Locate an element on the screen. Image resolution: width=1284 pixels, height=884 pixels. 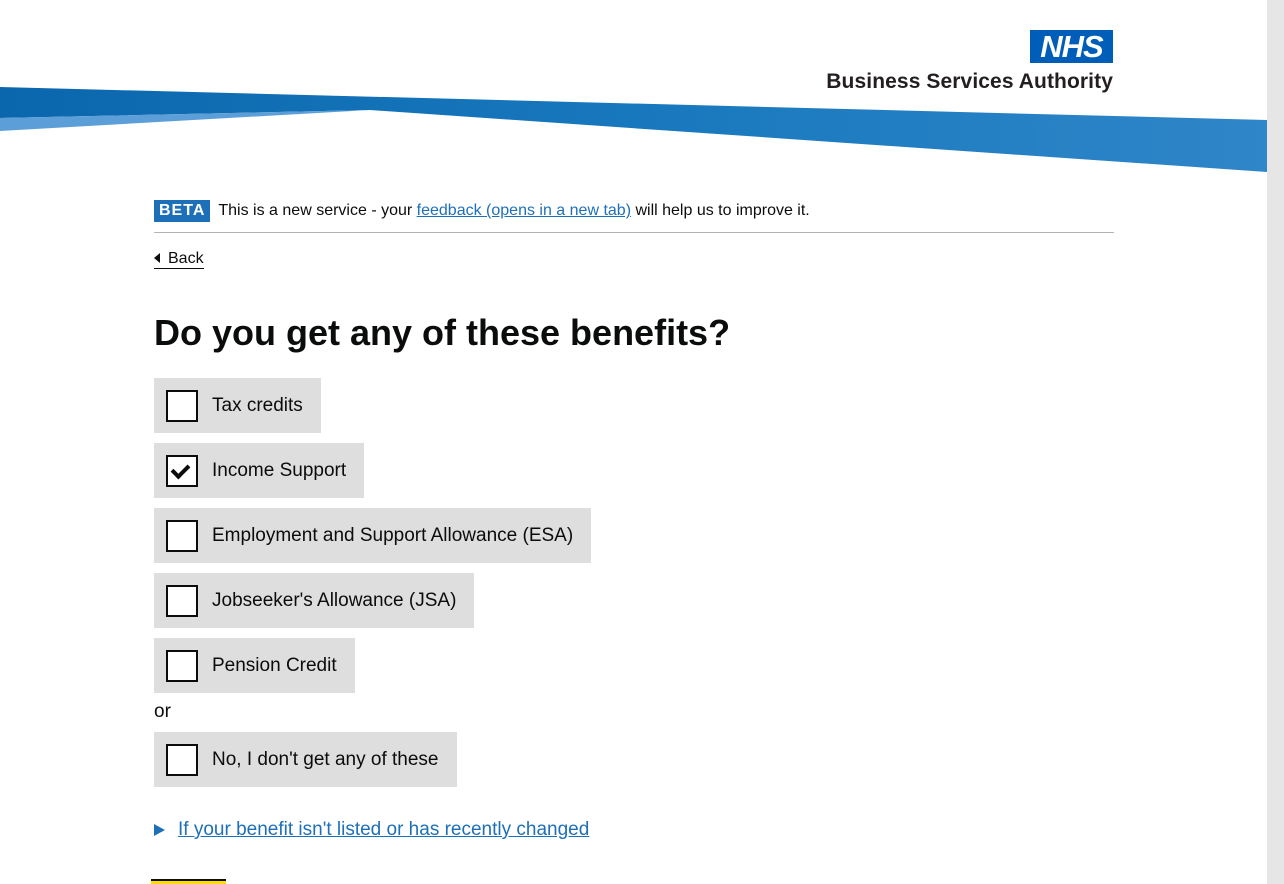
feedback-link: feedback (opens in a new tab) is located at coordinates (524, 210).